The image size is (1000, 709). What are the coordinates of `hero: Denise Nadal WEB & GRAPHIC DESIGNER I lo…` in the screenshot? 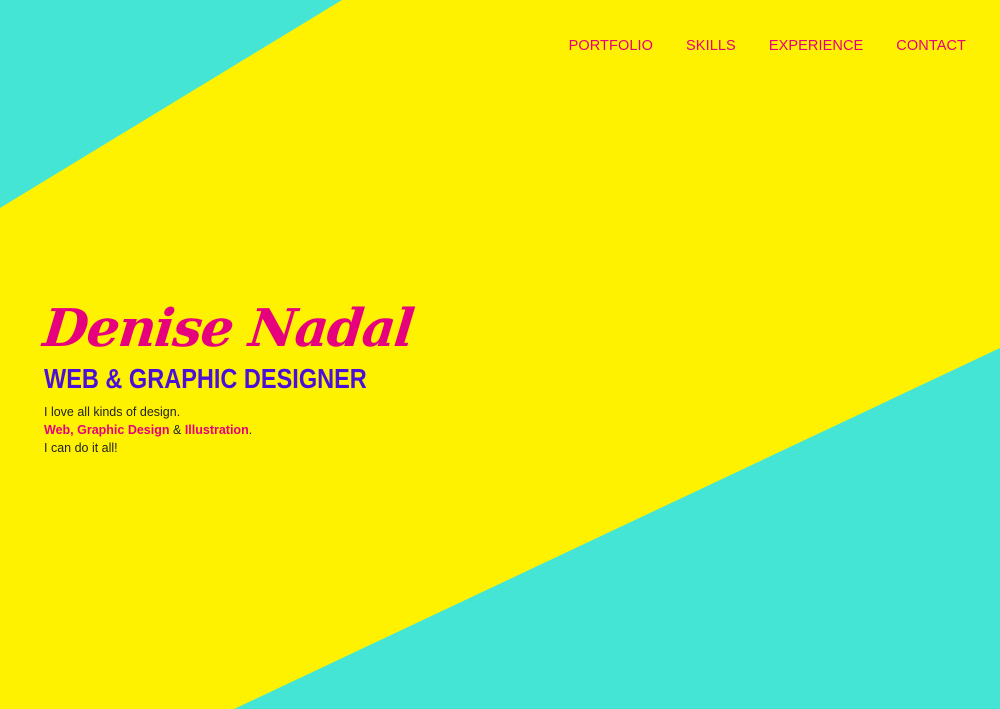 It's located at (234, 376).